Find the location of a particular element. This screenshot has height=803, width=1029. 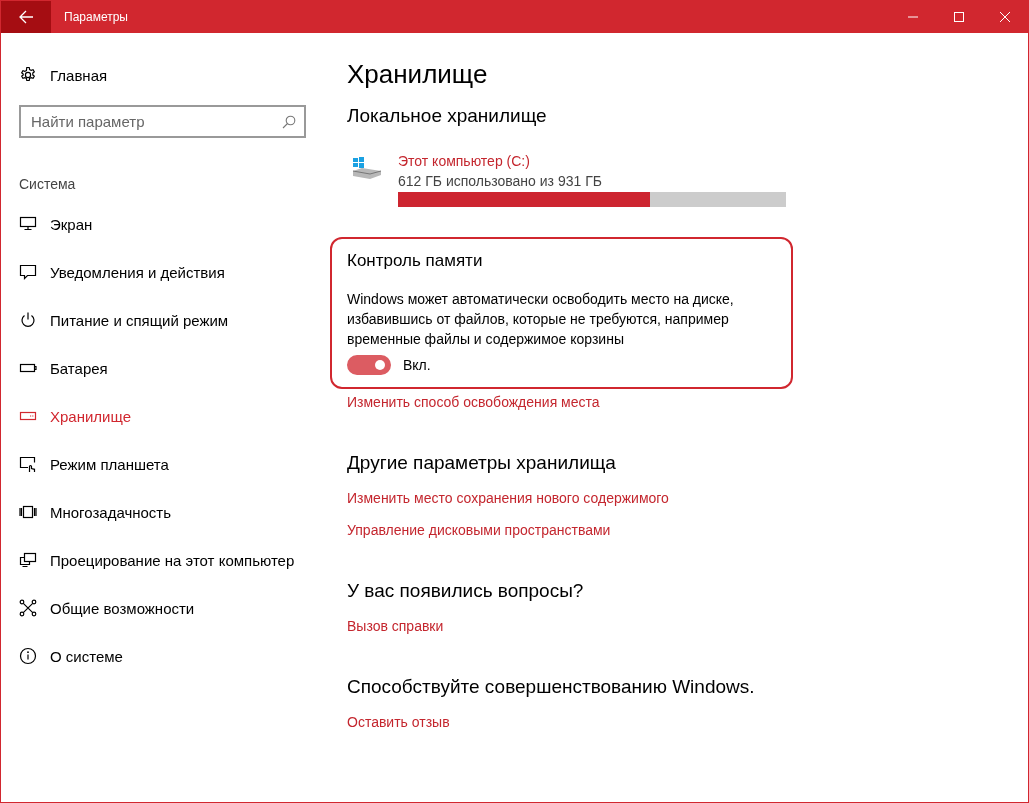

sidebar-item: Уведомления и действия is located at coordinates (161, 272).